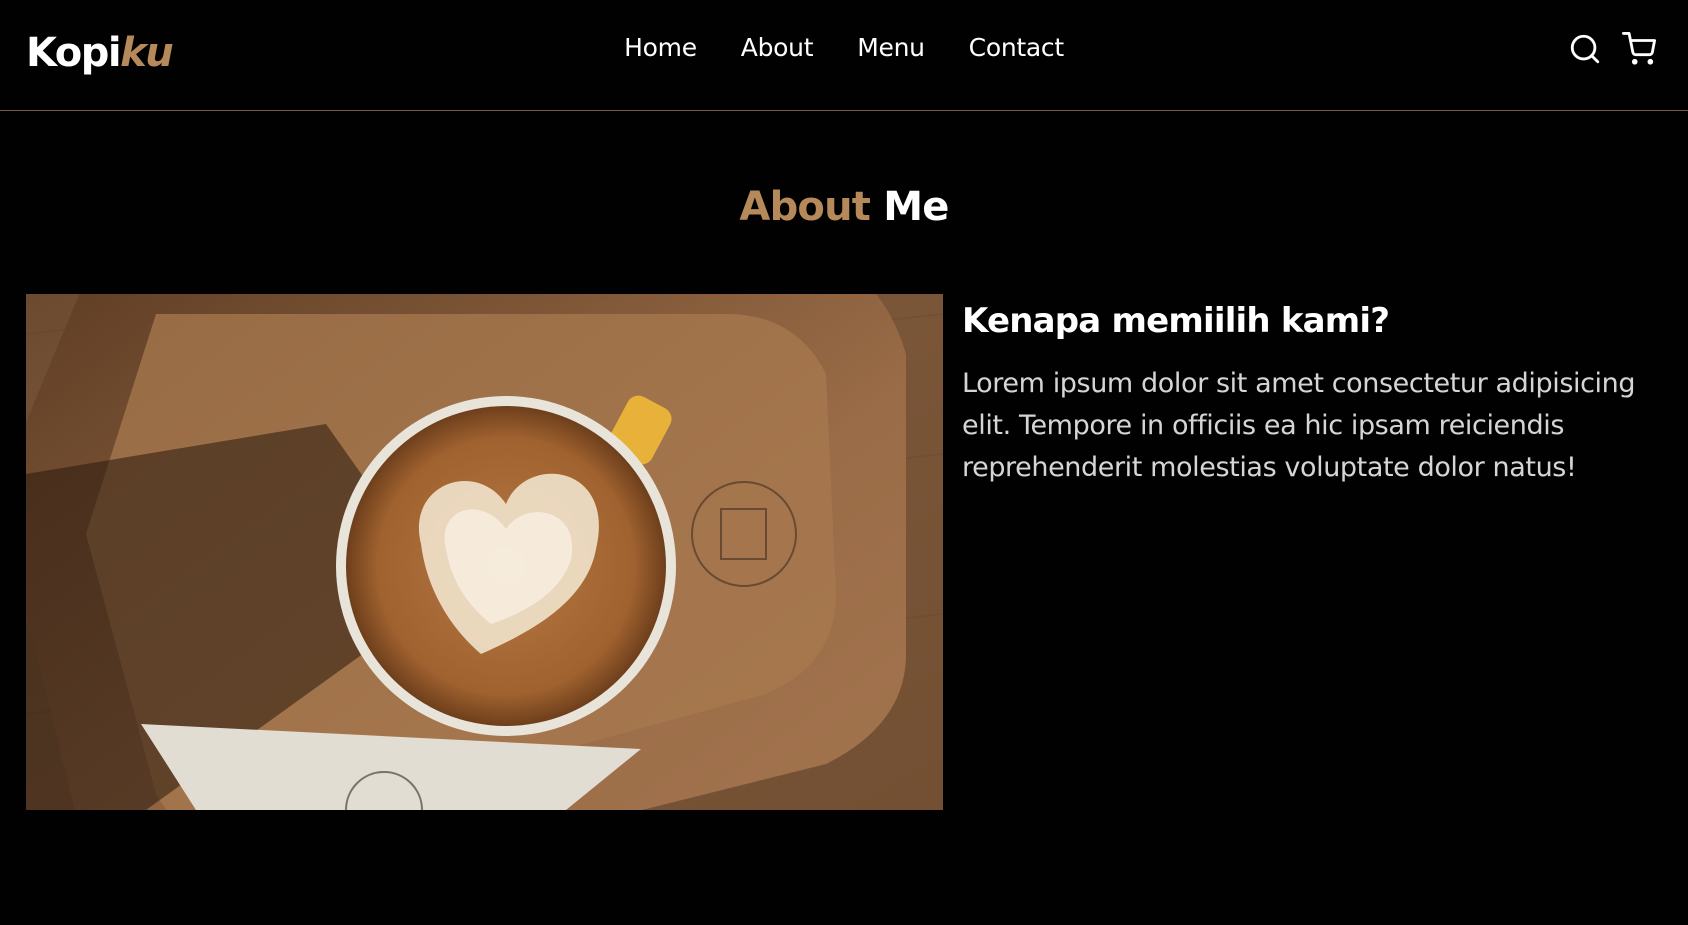  I want to click on section-title: About Me, so click(844, 207).